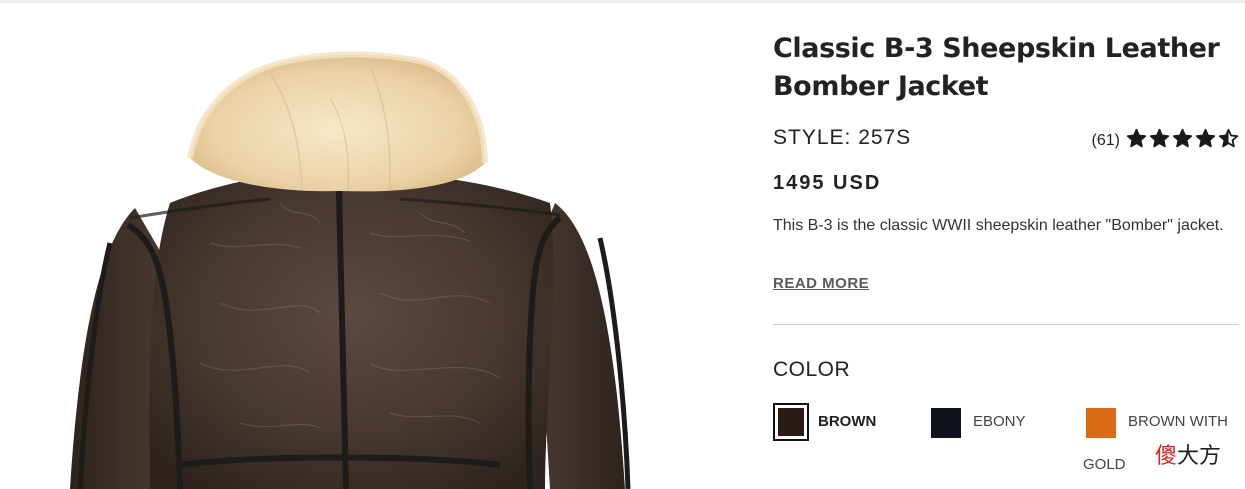 This screenshot has width=1245, height=489. Describe the element at coordinates (821, 283) in the screenshot. I see `read-more-link: READ MORE` at that location.